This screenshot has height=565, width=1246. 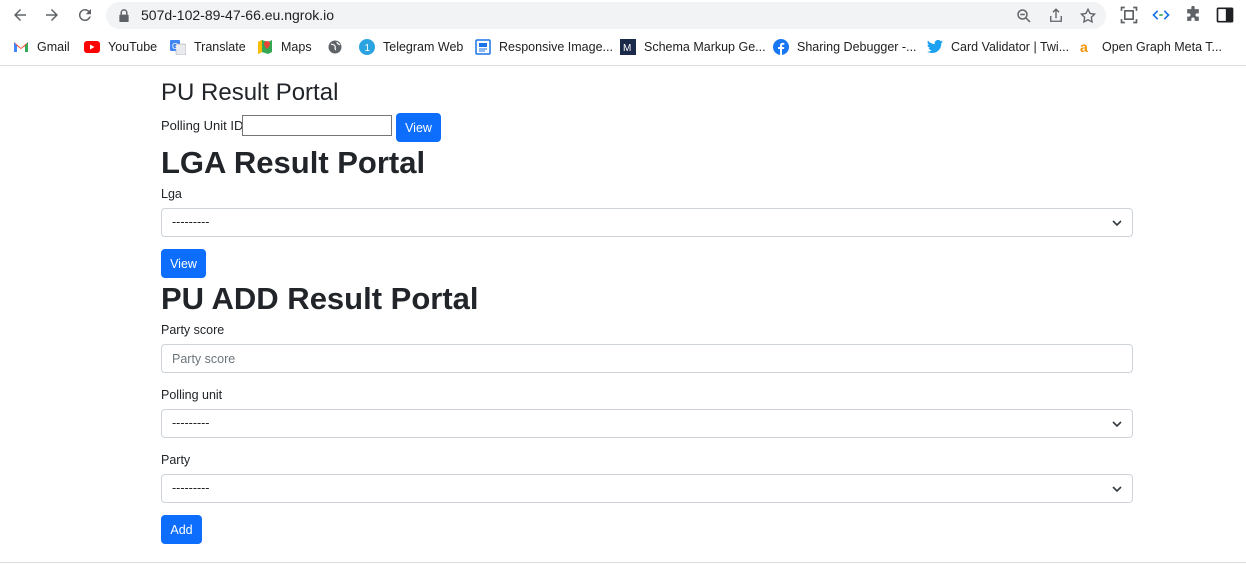 What do you see at coordinates (1129, 15) in the screenshot?
I see `screenshot-icon` at bounding box center [1129, 15].